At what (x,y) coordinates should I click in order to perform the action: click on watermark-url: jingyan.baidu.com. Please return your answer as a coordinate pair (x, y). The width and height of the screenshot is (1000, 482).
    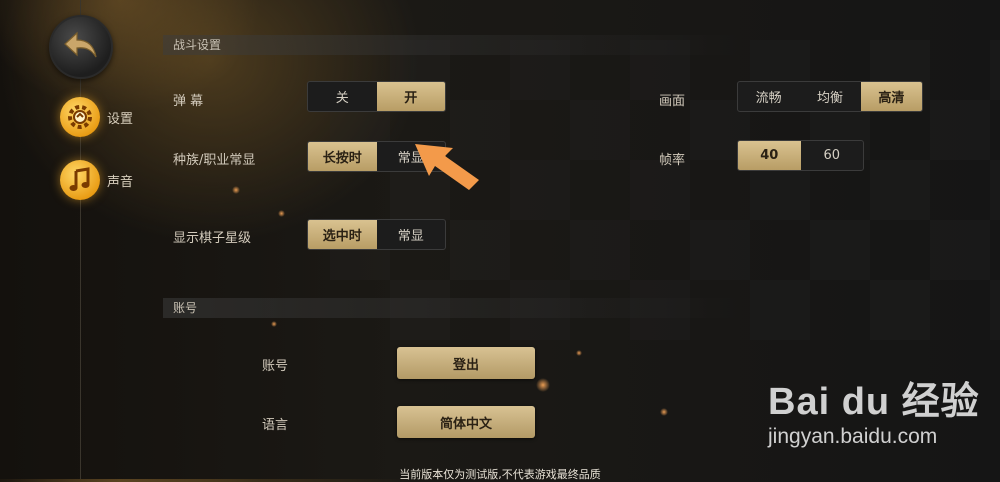
    Looking at the image, I should click on (853, 436).